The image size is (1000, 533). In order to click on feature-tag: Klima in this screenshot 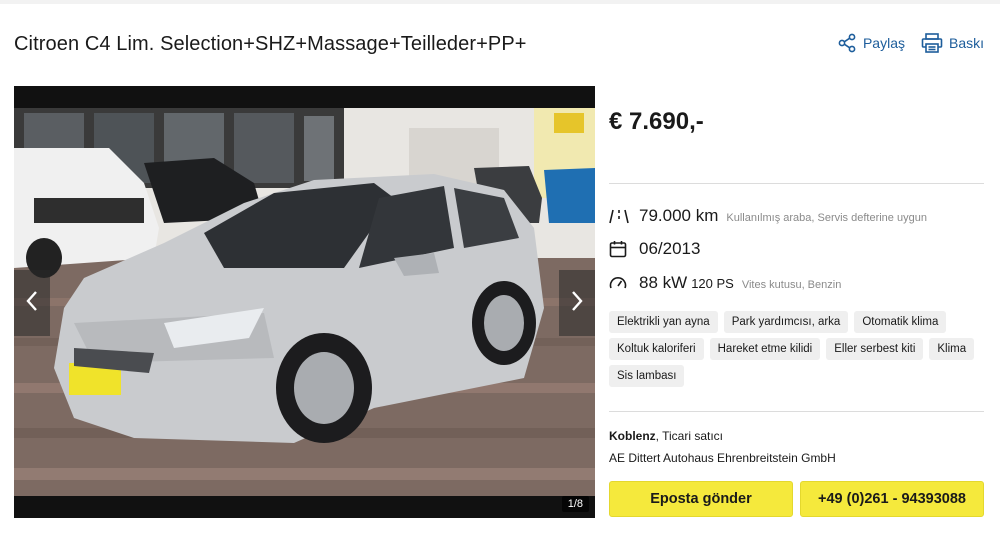, I will do `click(952, 349)`.